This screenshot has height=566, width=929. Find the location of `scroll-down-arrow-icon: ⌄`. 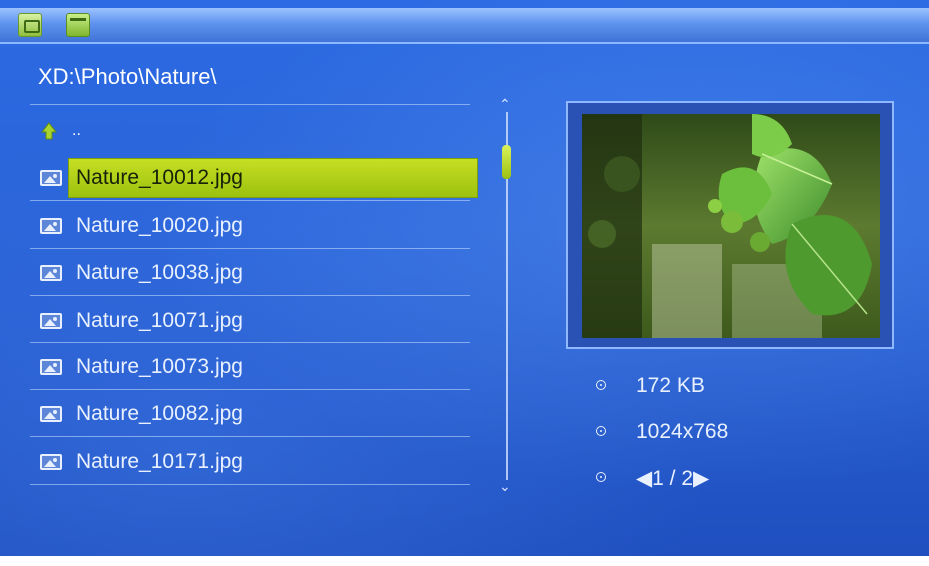

scroll-down-arrow-icon: ⌄ is located at coordinates (505, 486).